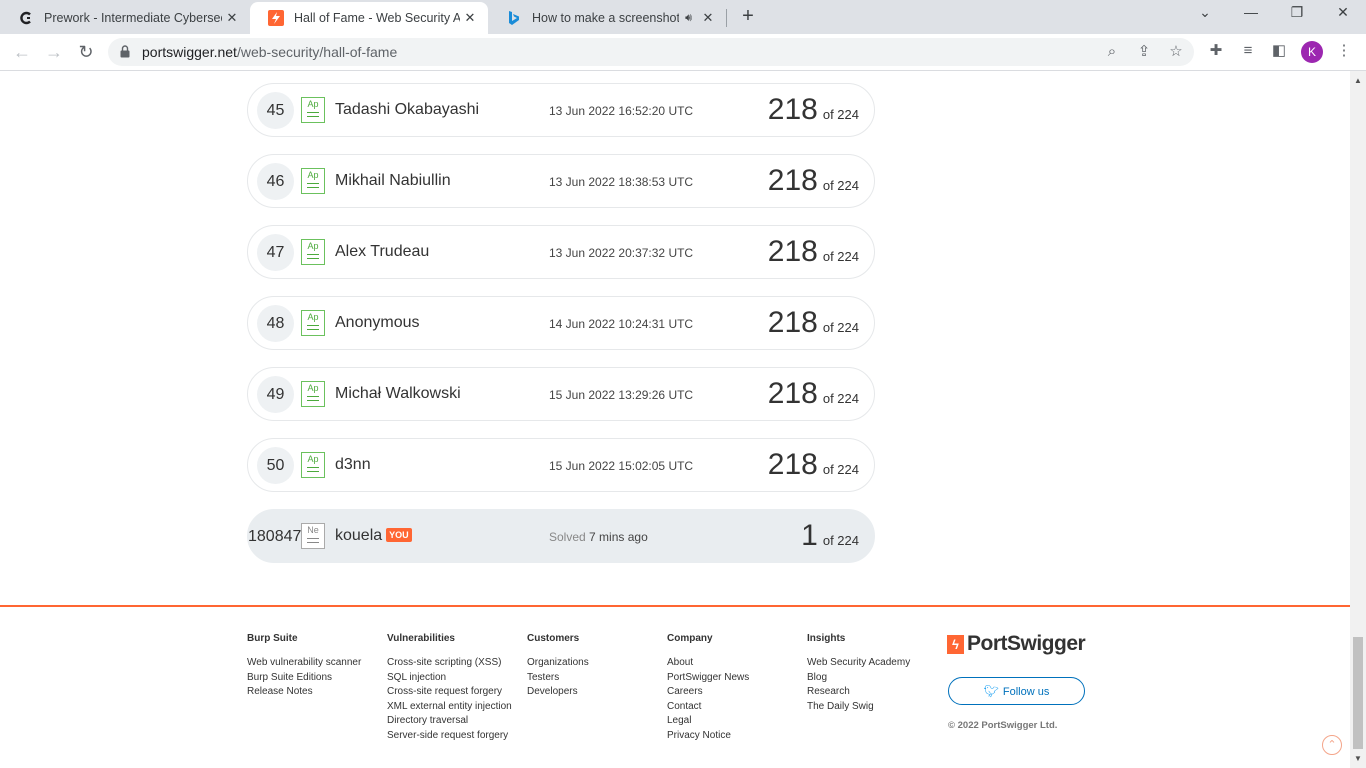 The height and width of the screenshot is (768, 1366). I want to click on footer-link: XML external entity injection, so click(449, 707).